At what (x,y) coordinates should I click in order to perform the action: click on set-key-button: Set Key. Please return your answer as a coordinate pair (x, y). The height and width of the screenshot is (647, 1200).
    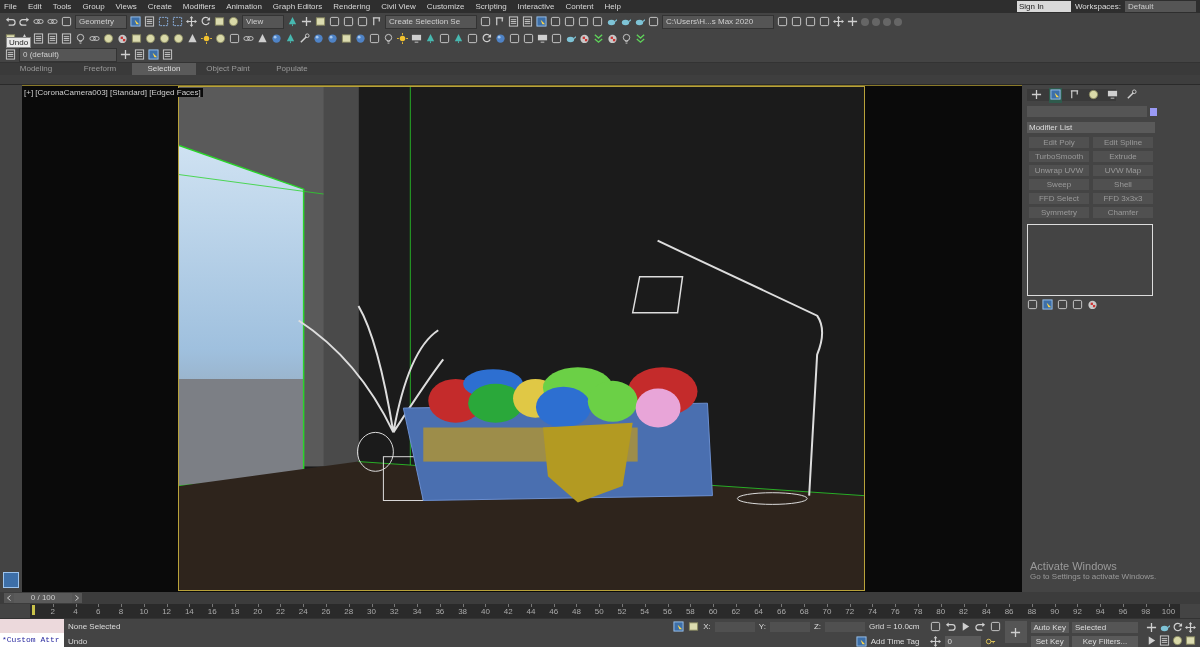
    Looking at the image, I should click on (1049, 641).